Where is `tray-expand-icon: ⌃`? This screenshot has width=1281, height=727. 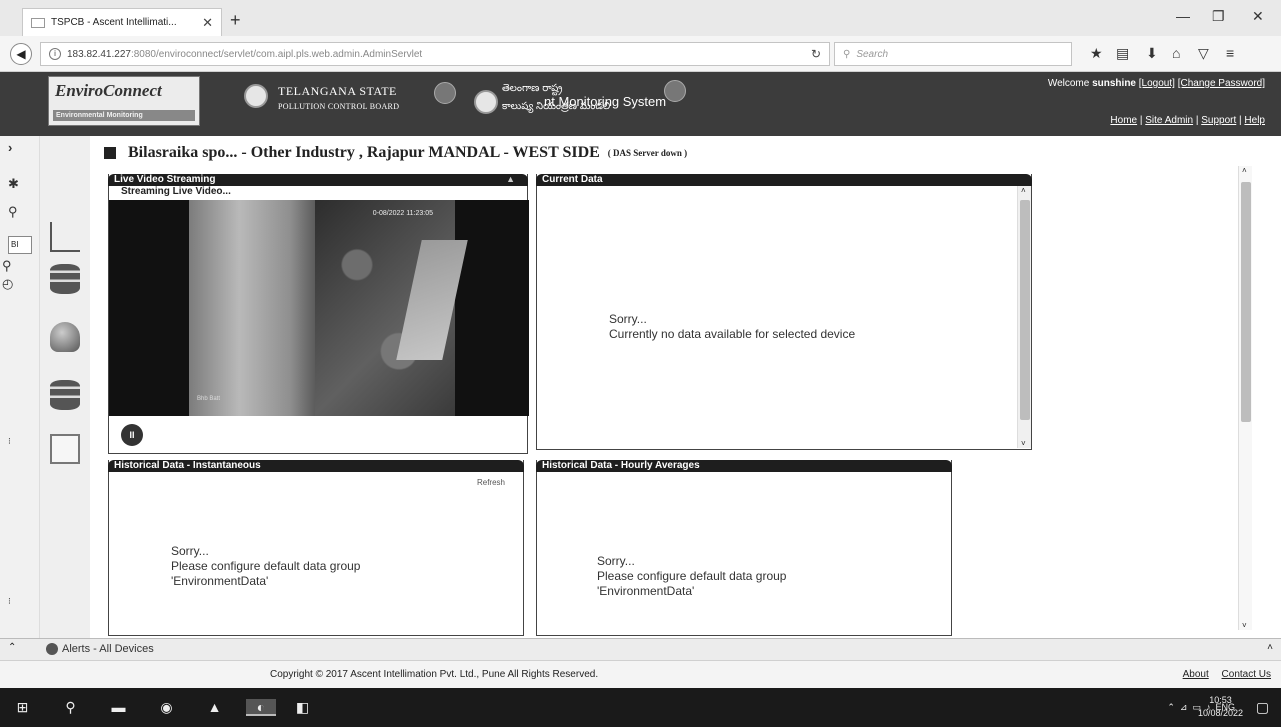
tray-expand-icon: ⌃ is located at coordinates (1171, 707).